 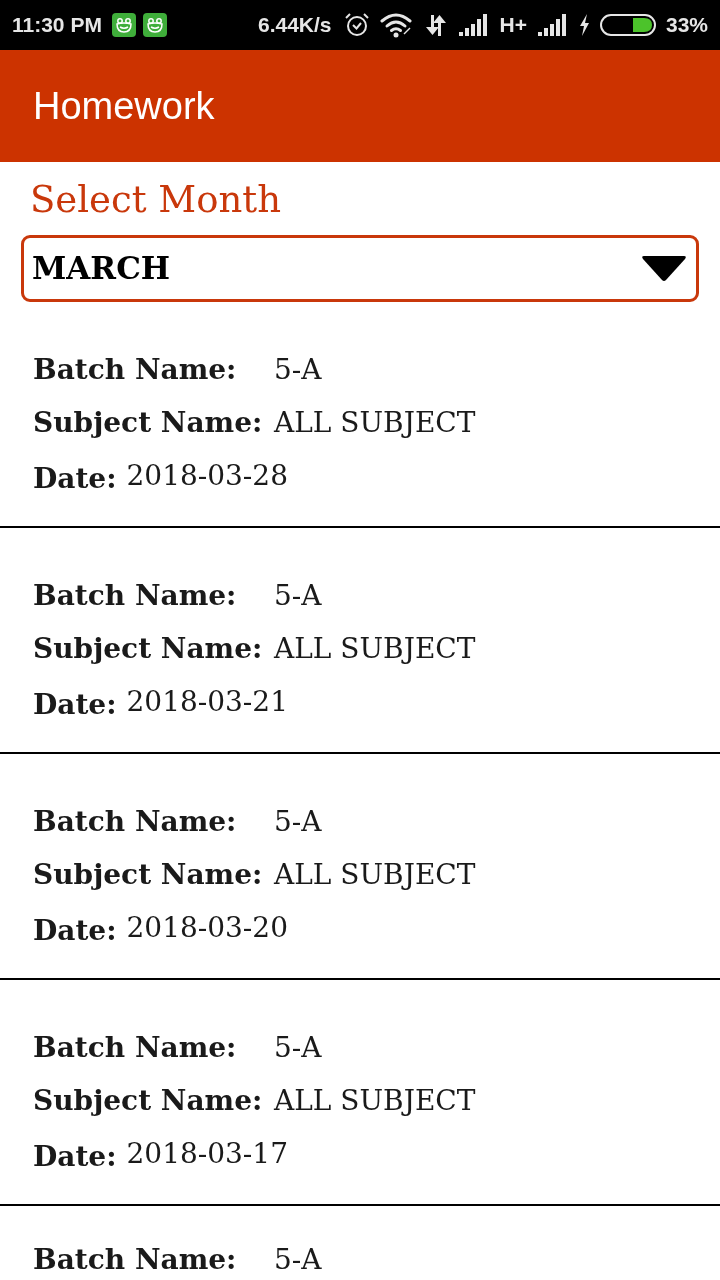 I want to click on alarm-clock-icon, so click(x=356, y=25).